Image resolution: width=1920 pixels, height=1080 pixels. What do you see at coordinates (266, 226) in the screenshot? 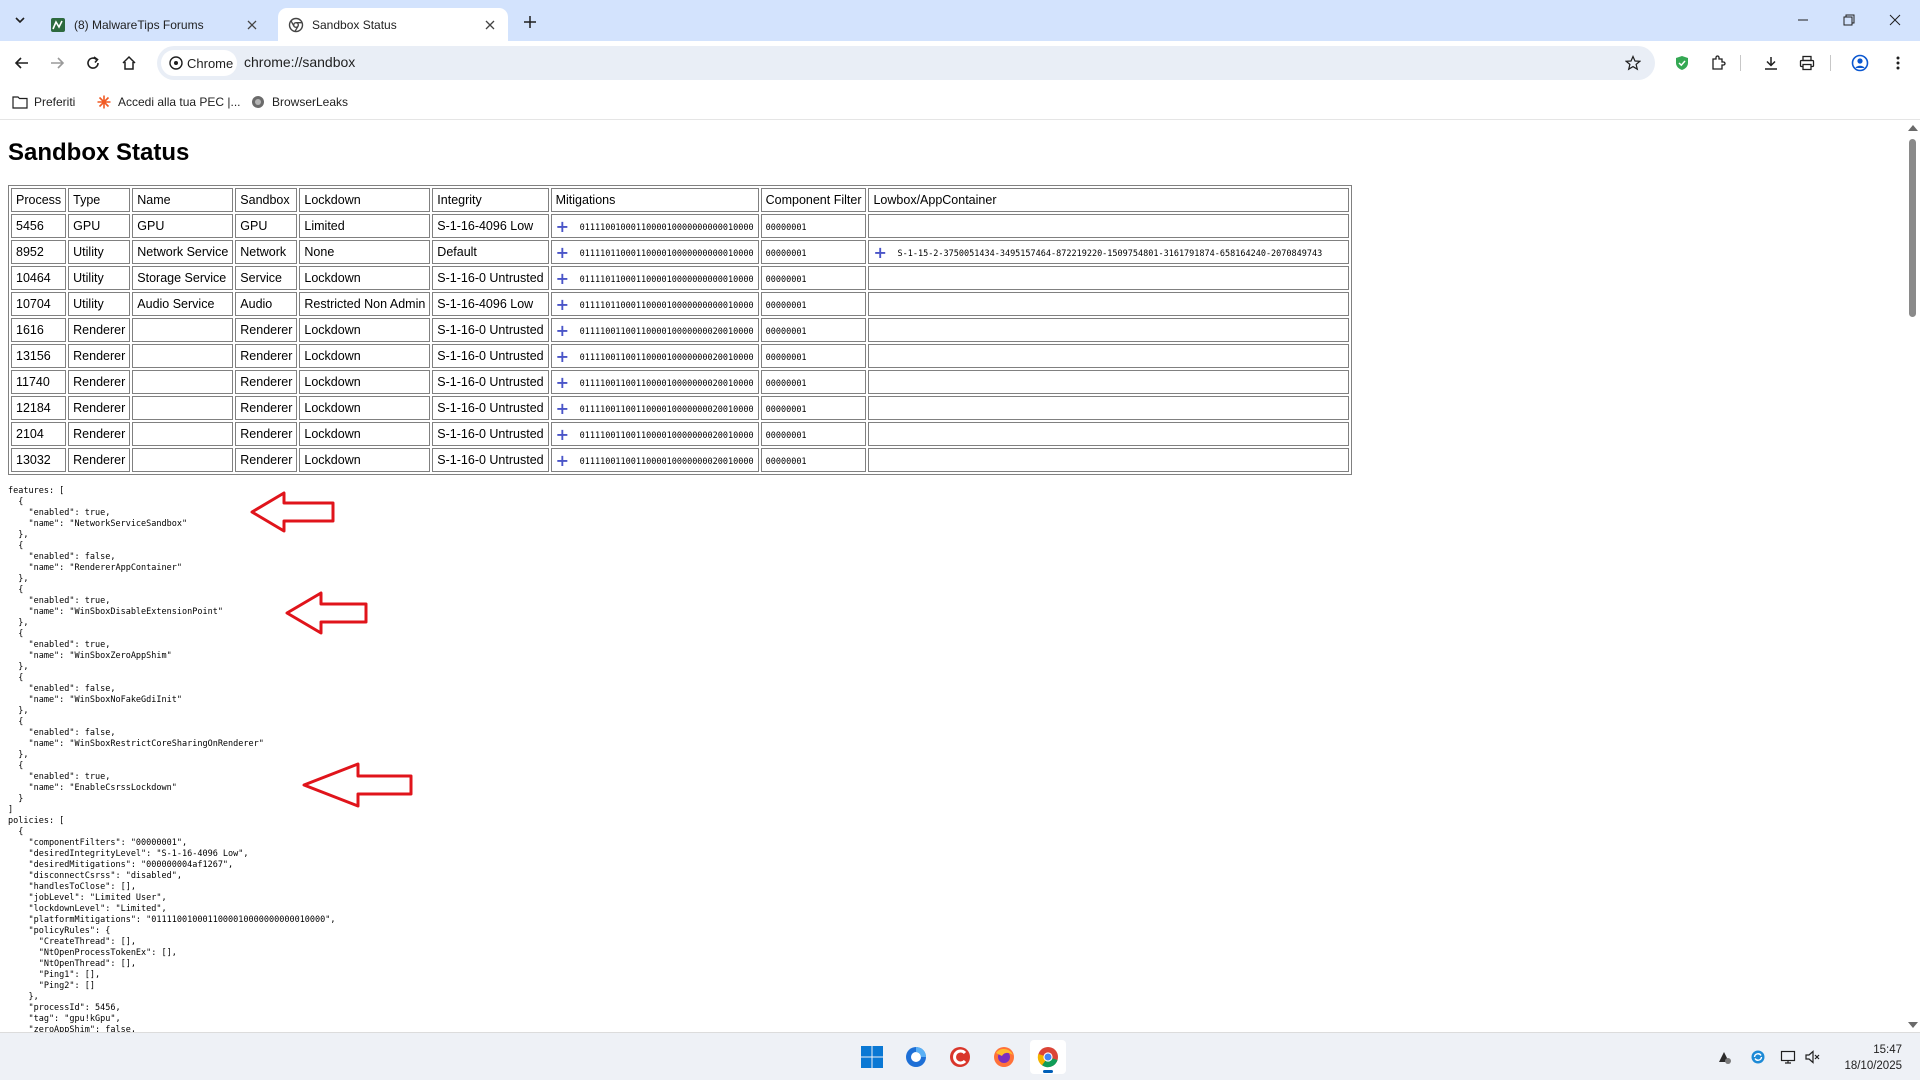
I see `cell-sandbox: GPU` at bounding box center [266, 226].